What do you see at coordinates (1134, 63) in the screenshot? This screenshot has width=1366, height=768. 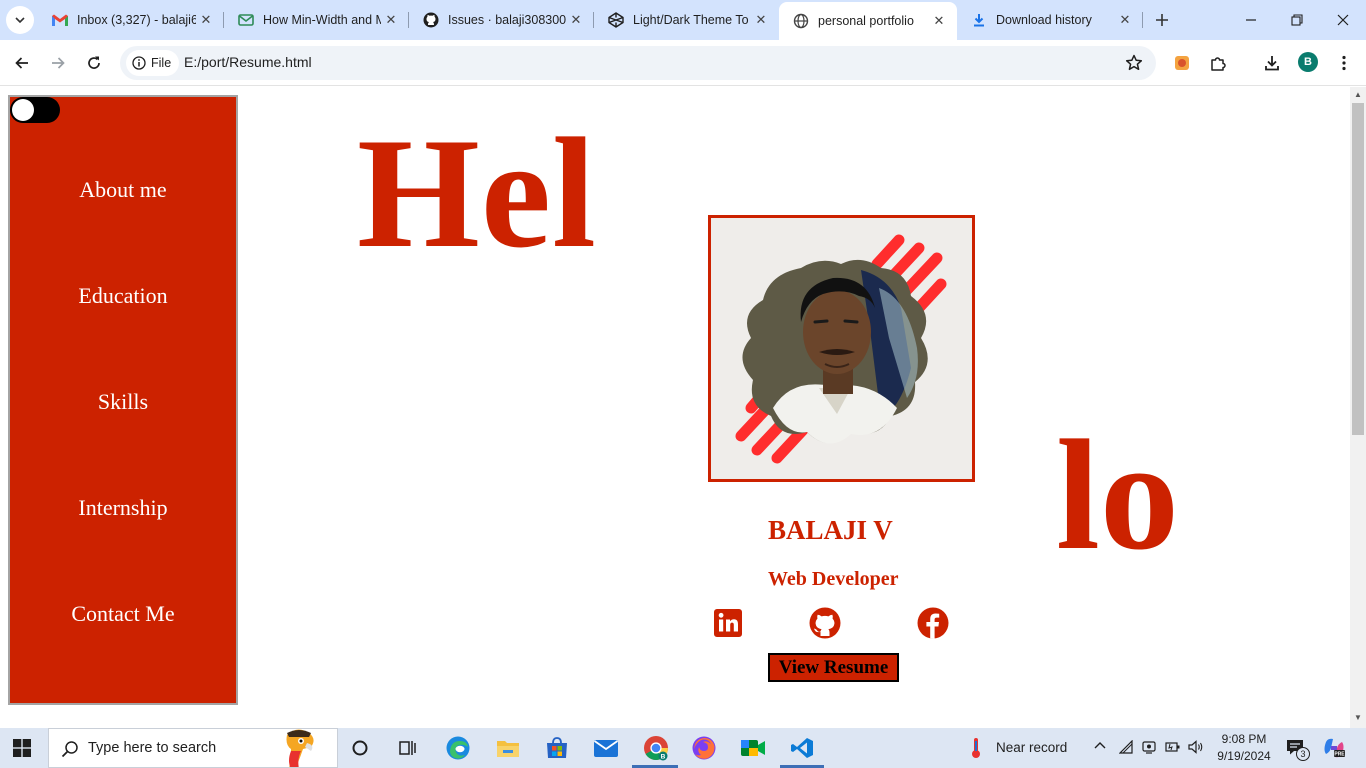 I see `bookmark-star-icon` at bounding box center [1134, 63].